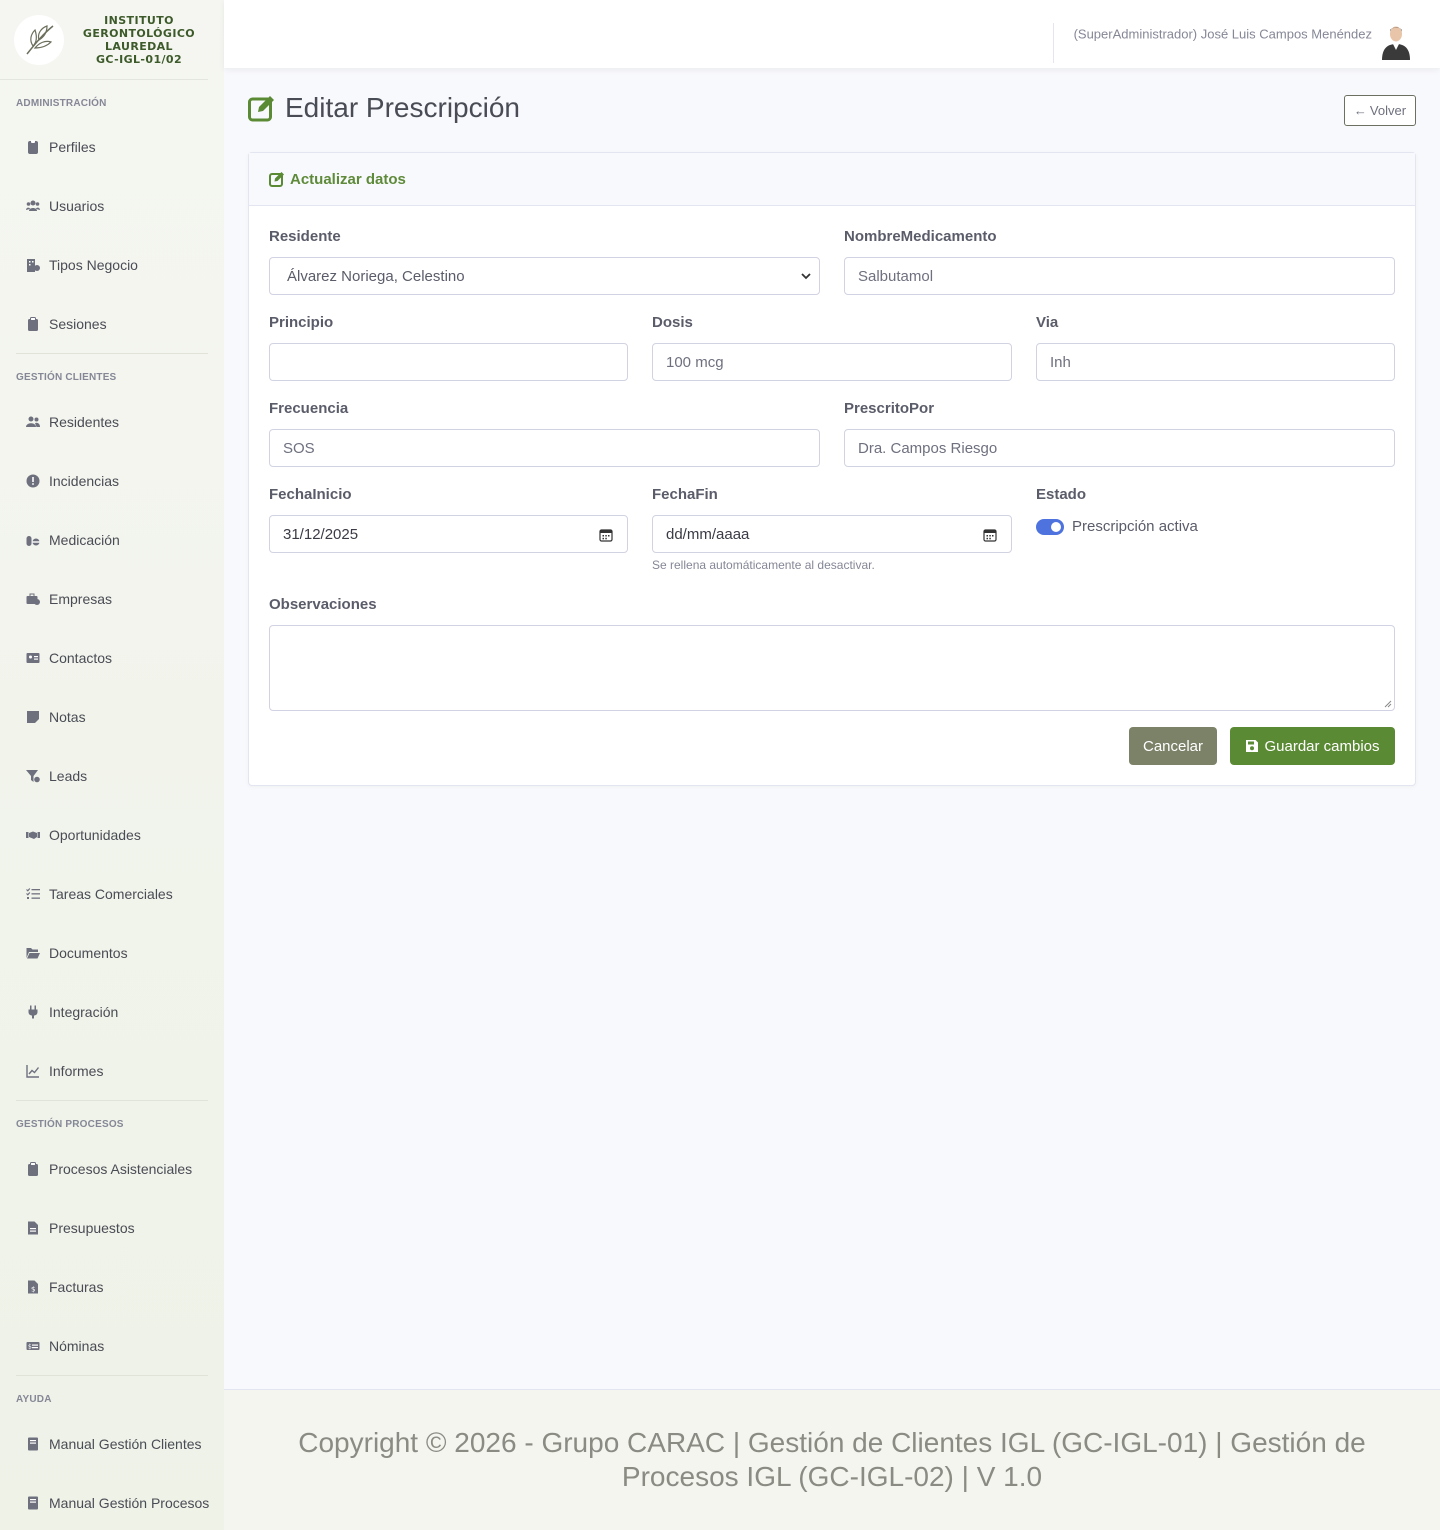 The width and height of the screenshot is (1440, 1530). Describe the element at coordinates (112, 539) in the screenshot. I see `sidebar-item-medicacion: Medicación` at that location.